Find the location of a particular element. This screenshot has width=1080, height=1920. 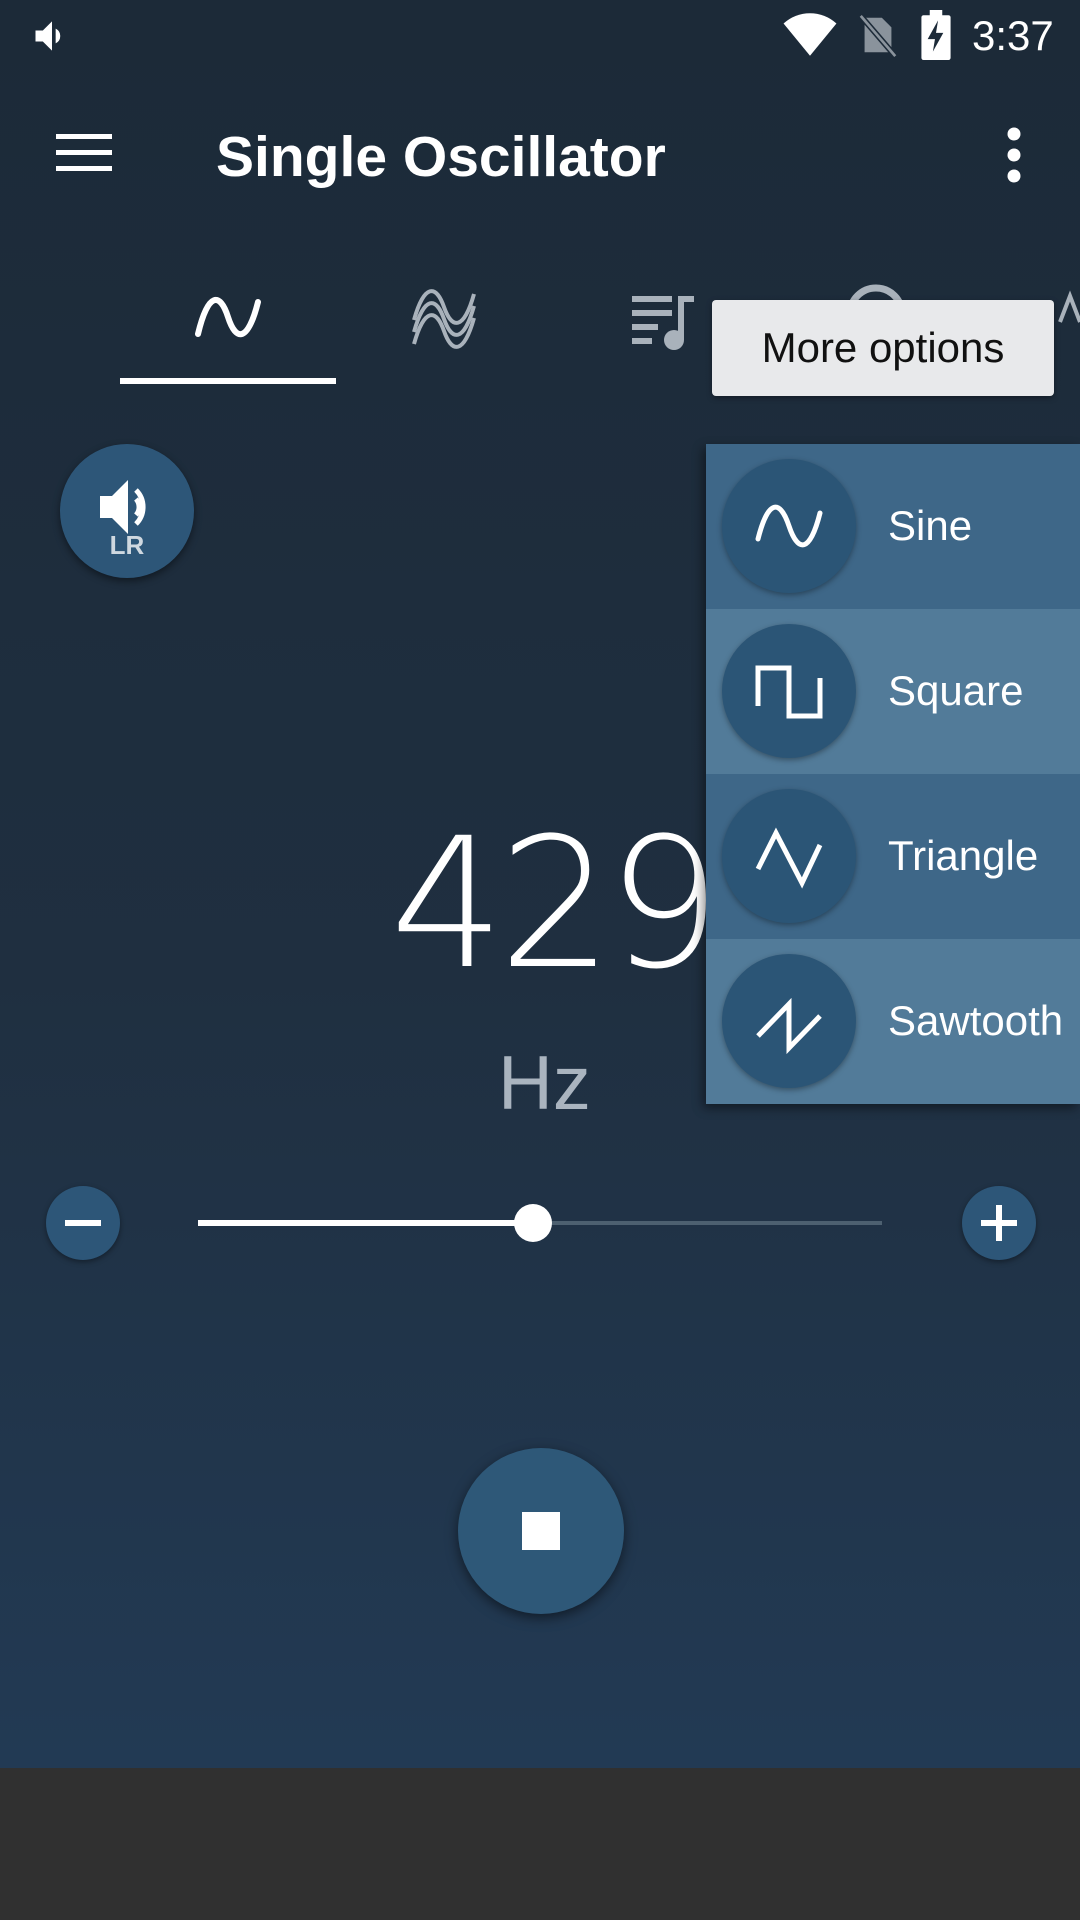

app-toolbar: Single Oscillator is located at coordinates (540, 157).